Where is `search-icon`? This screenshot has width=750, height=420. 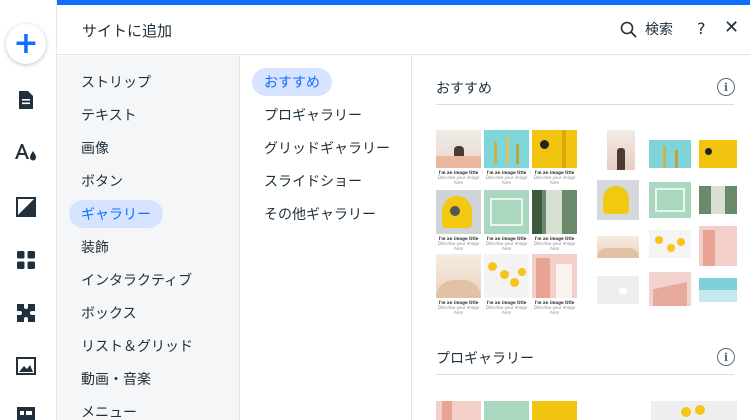 search-icon is located at coordinates (628, 29).